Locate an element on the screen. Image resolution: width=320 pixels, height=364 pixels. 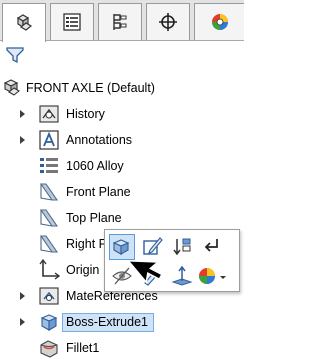
appearance-icon is located at coordinates (152, 277).